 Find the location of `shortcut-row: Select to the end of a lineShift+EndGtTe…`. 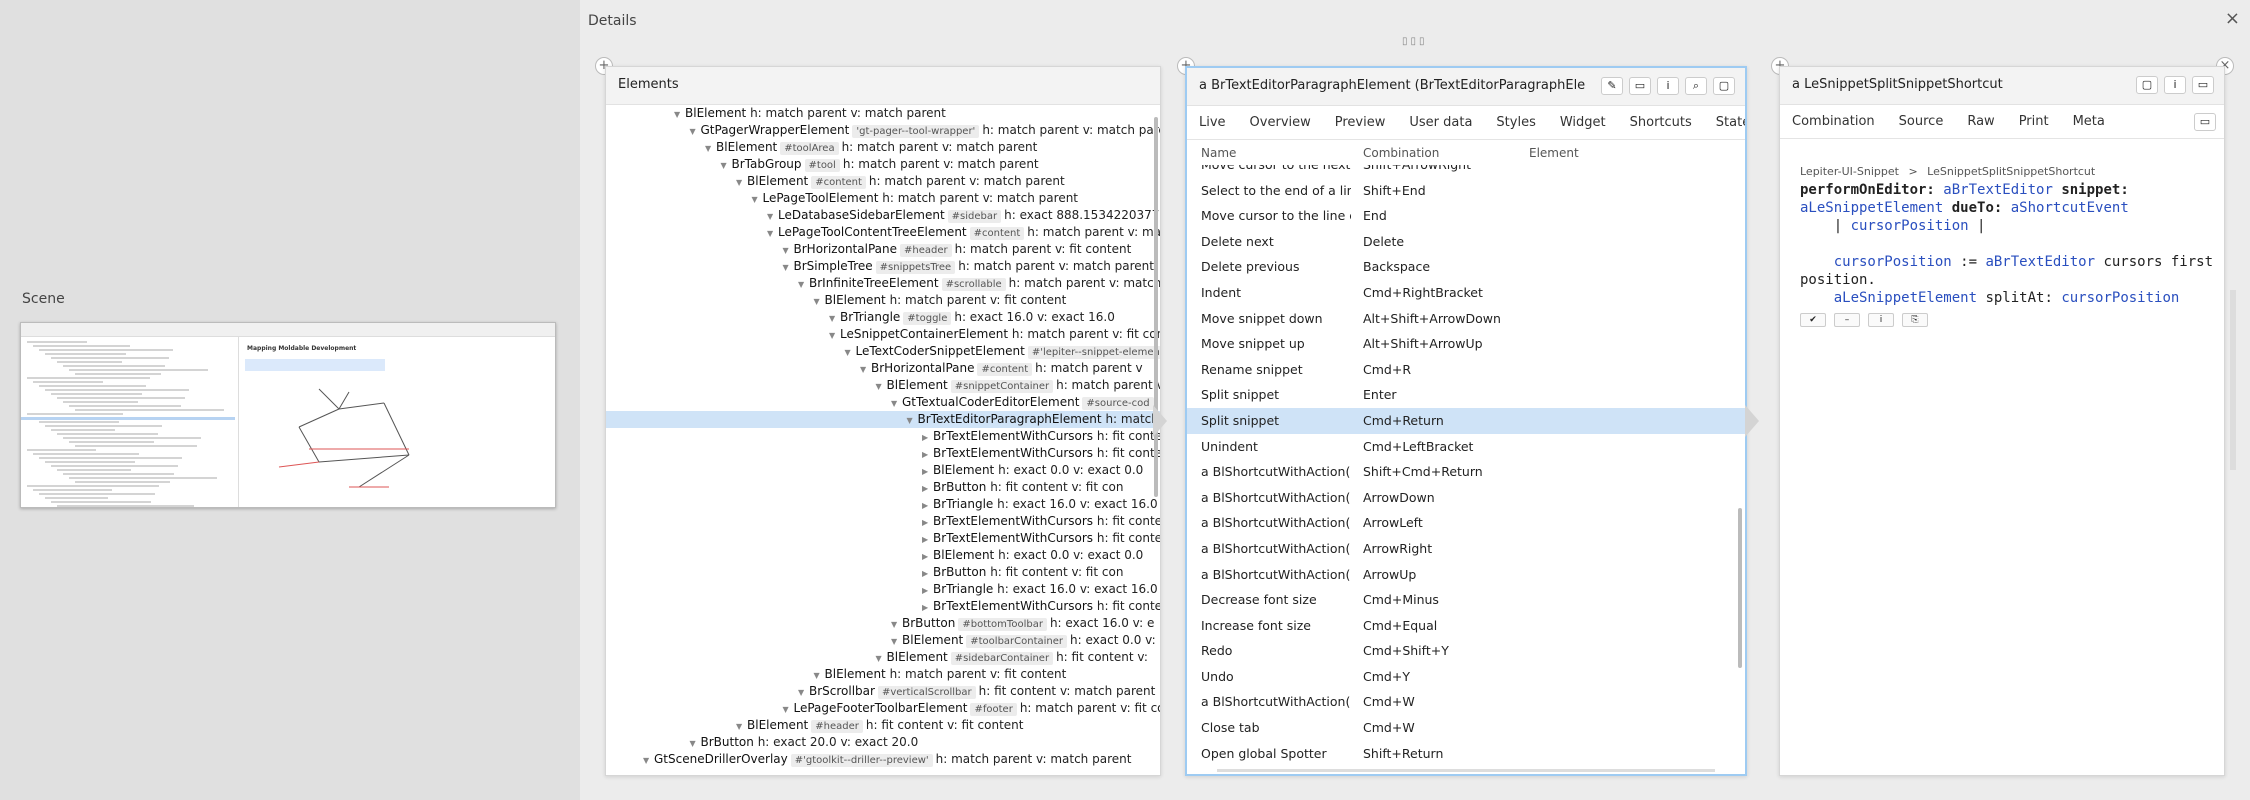

shortcut-row: Select to the end of a lineShift+EndGtTe… is located at coordinates (1466, 191).